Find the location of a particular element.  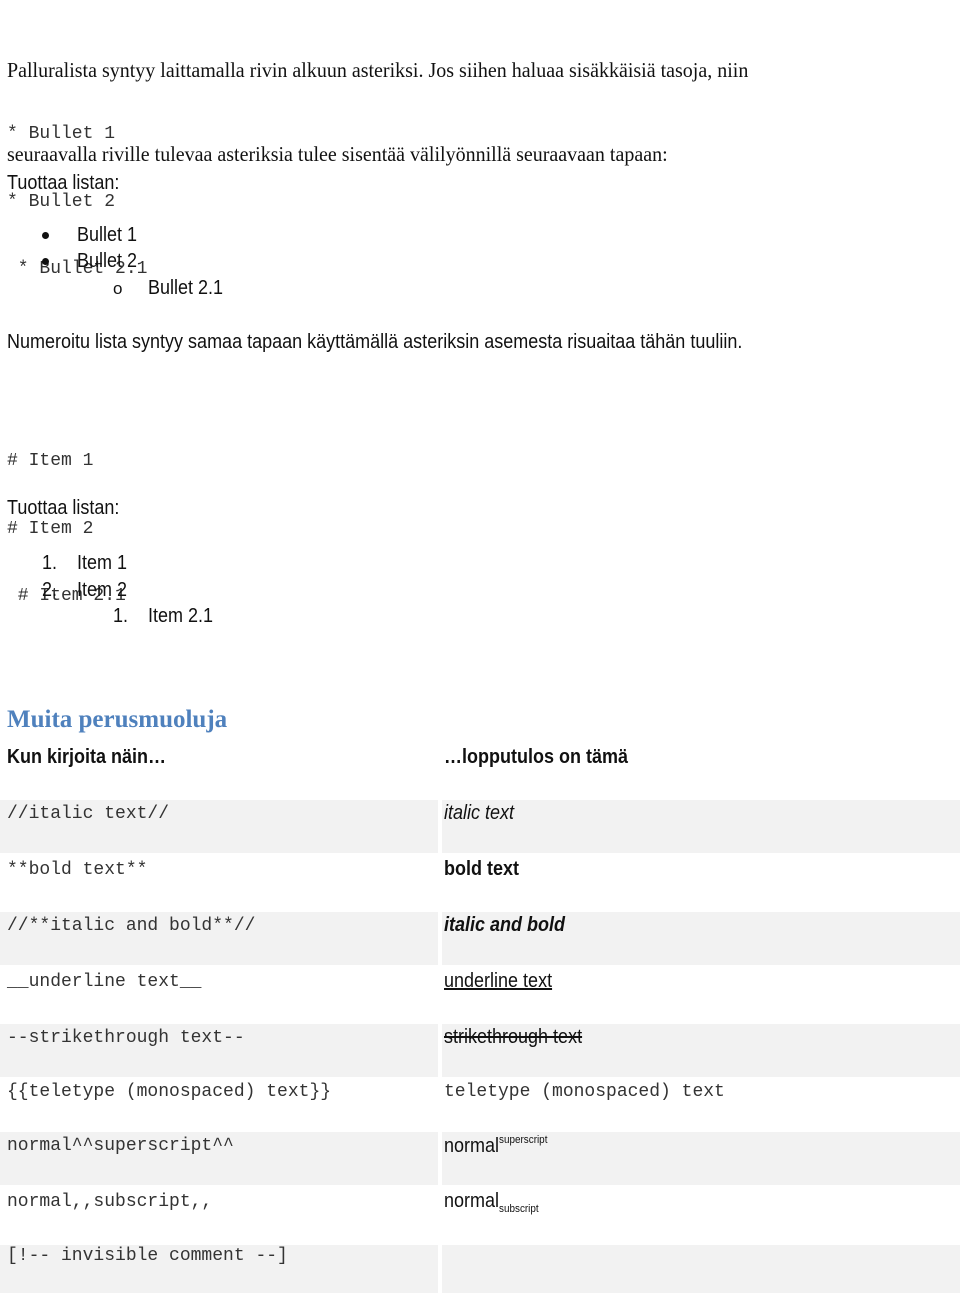

table-result-cell: underline text is located at coordinates (498, 981).